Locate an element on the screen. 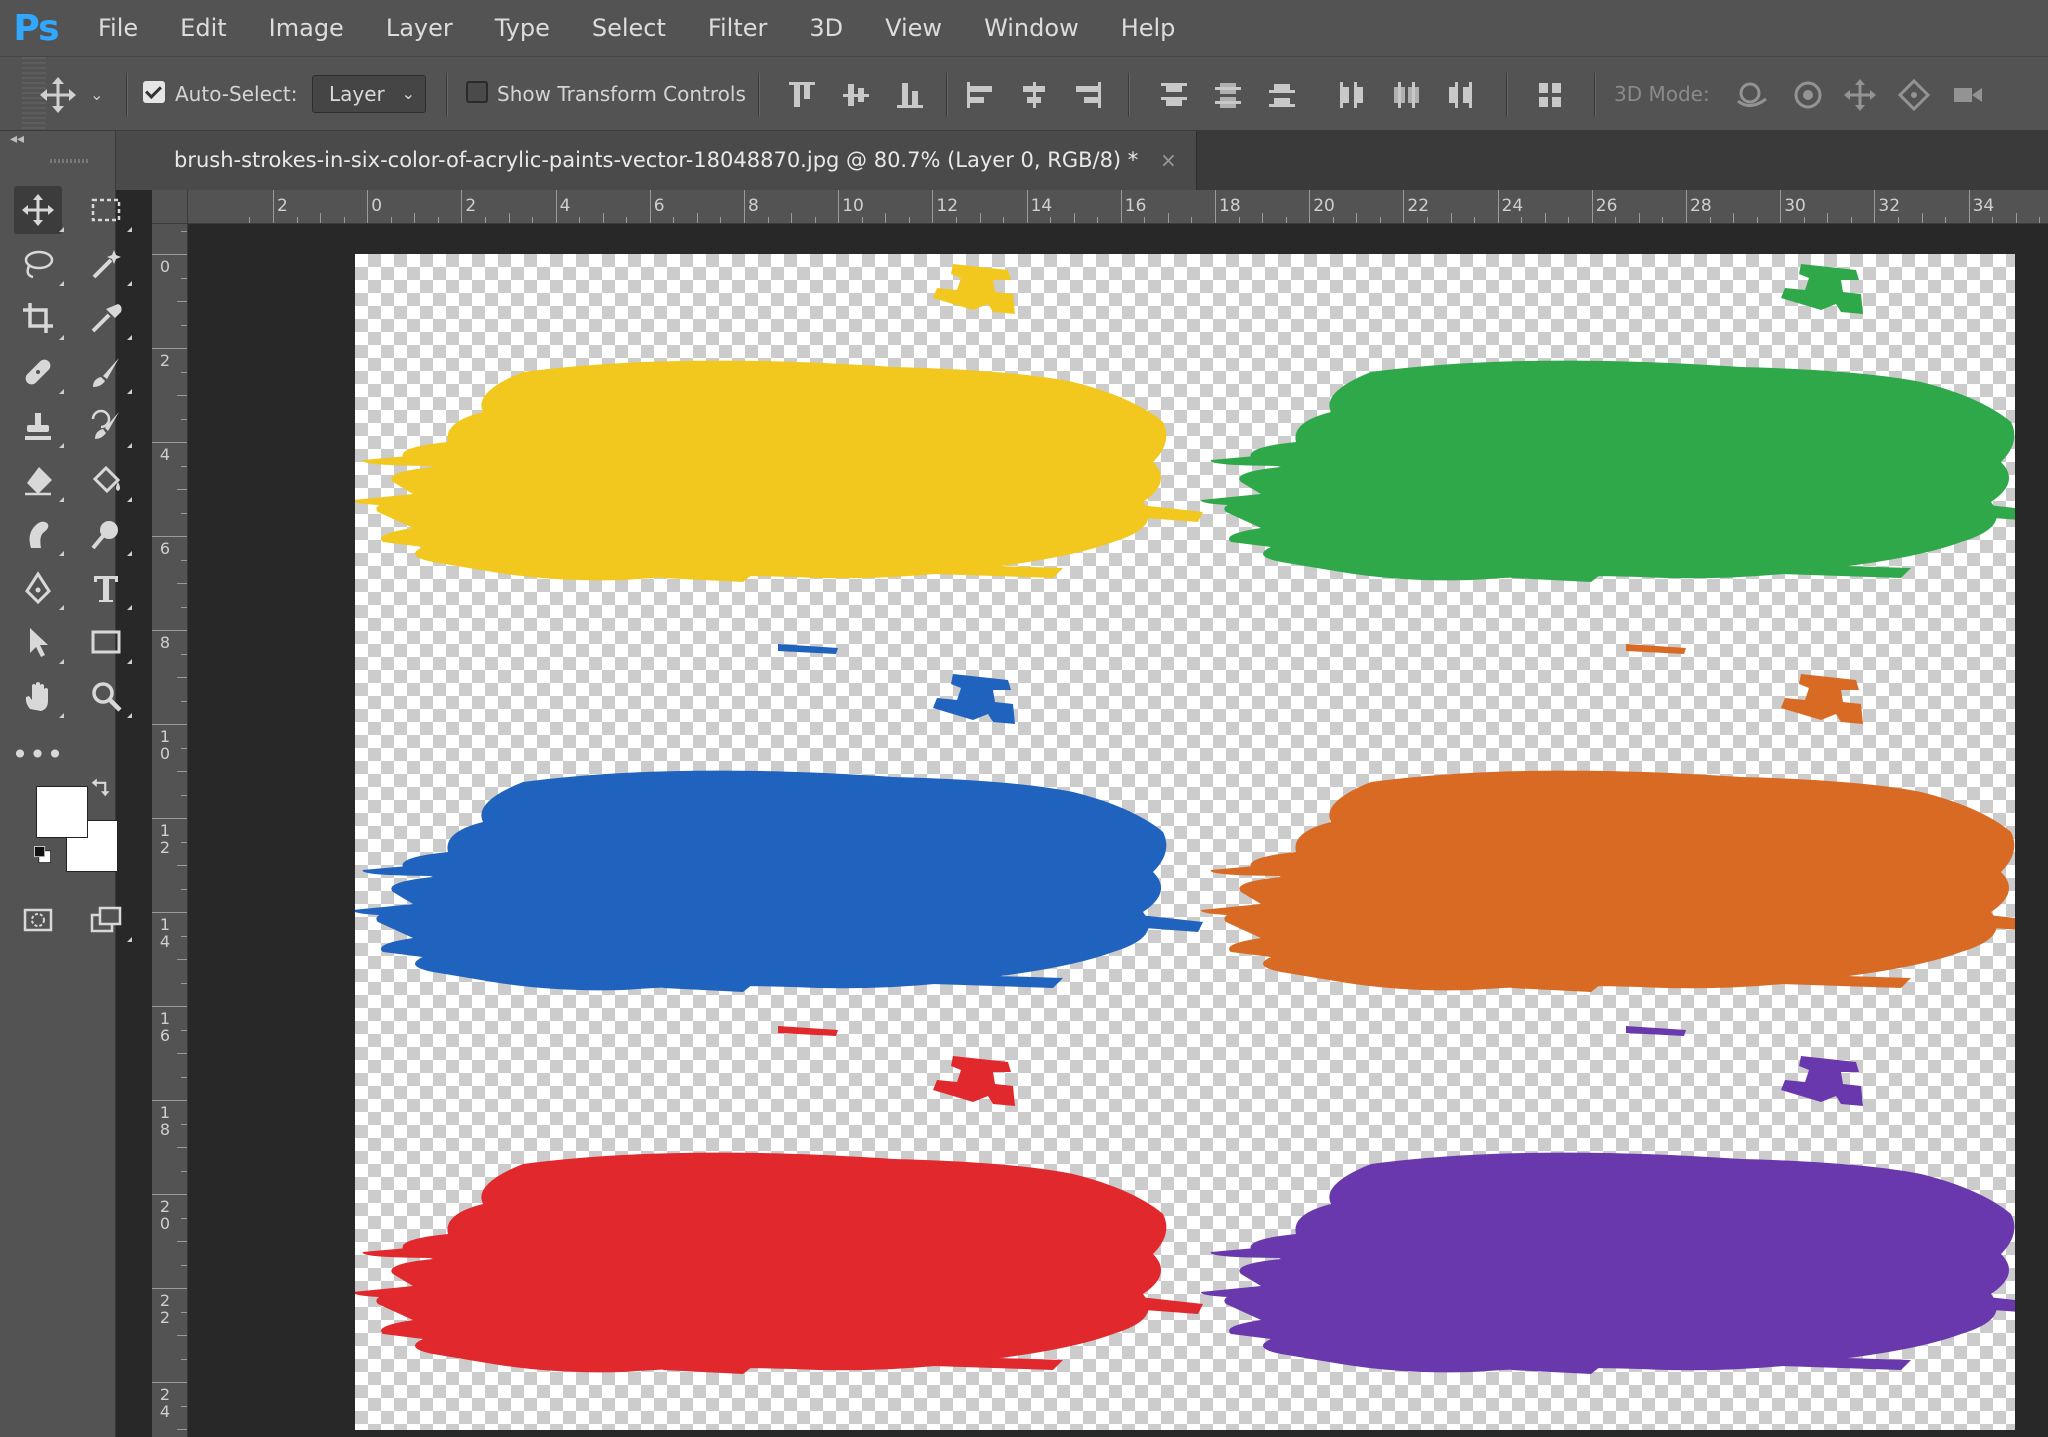  menu-file: File is located at coordinates (118, 28).